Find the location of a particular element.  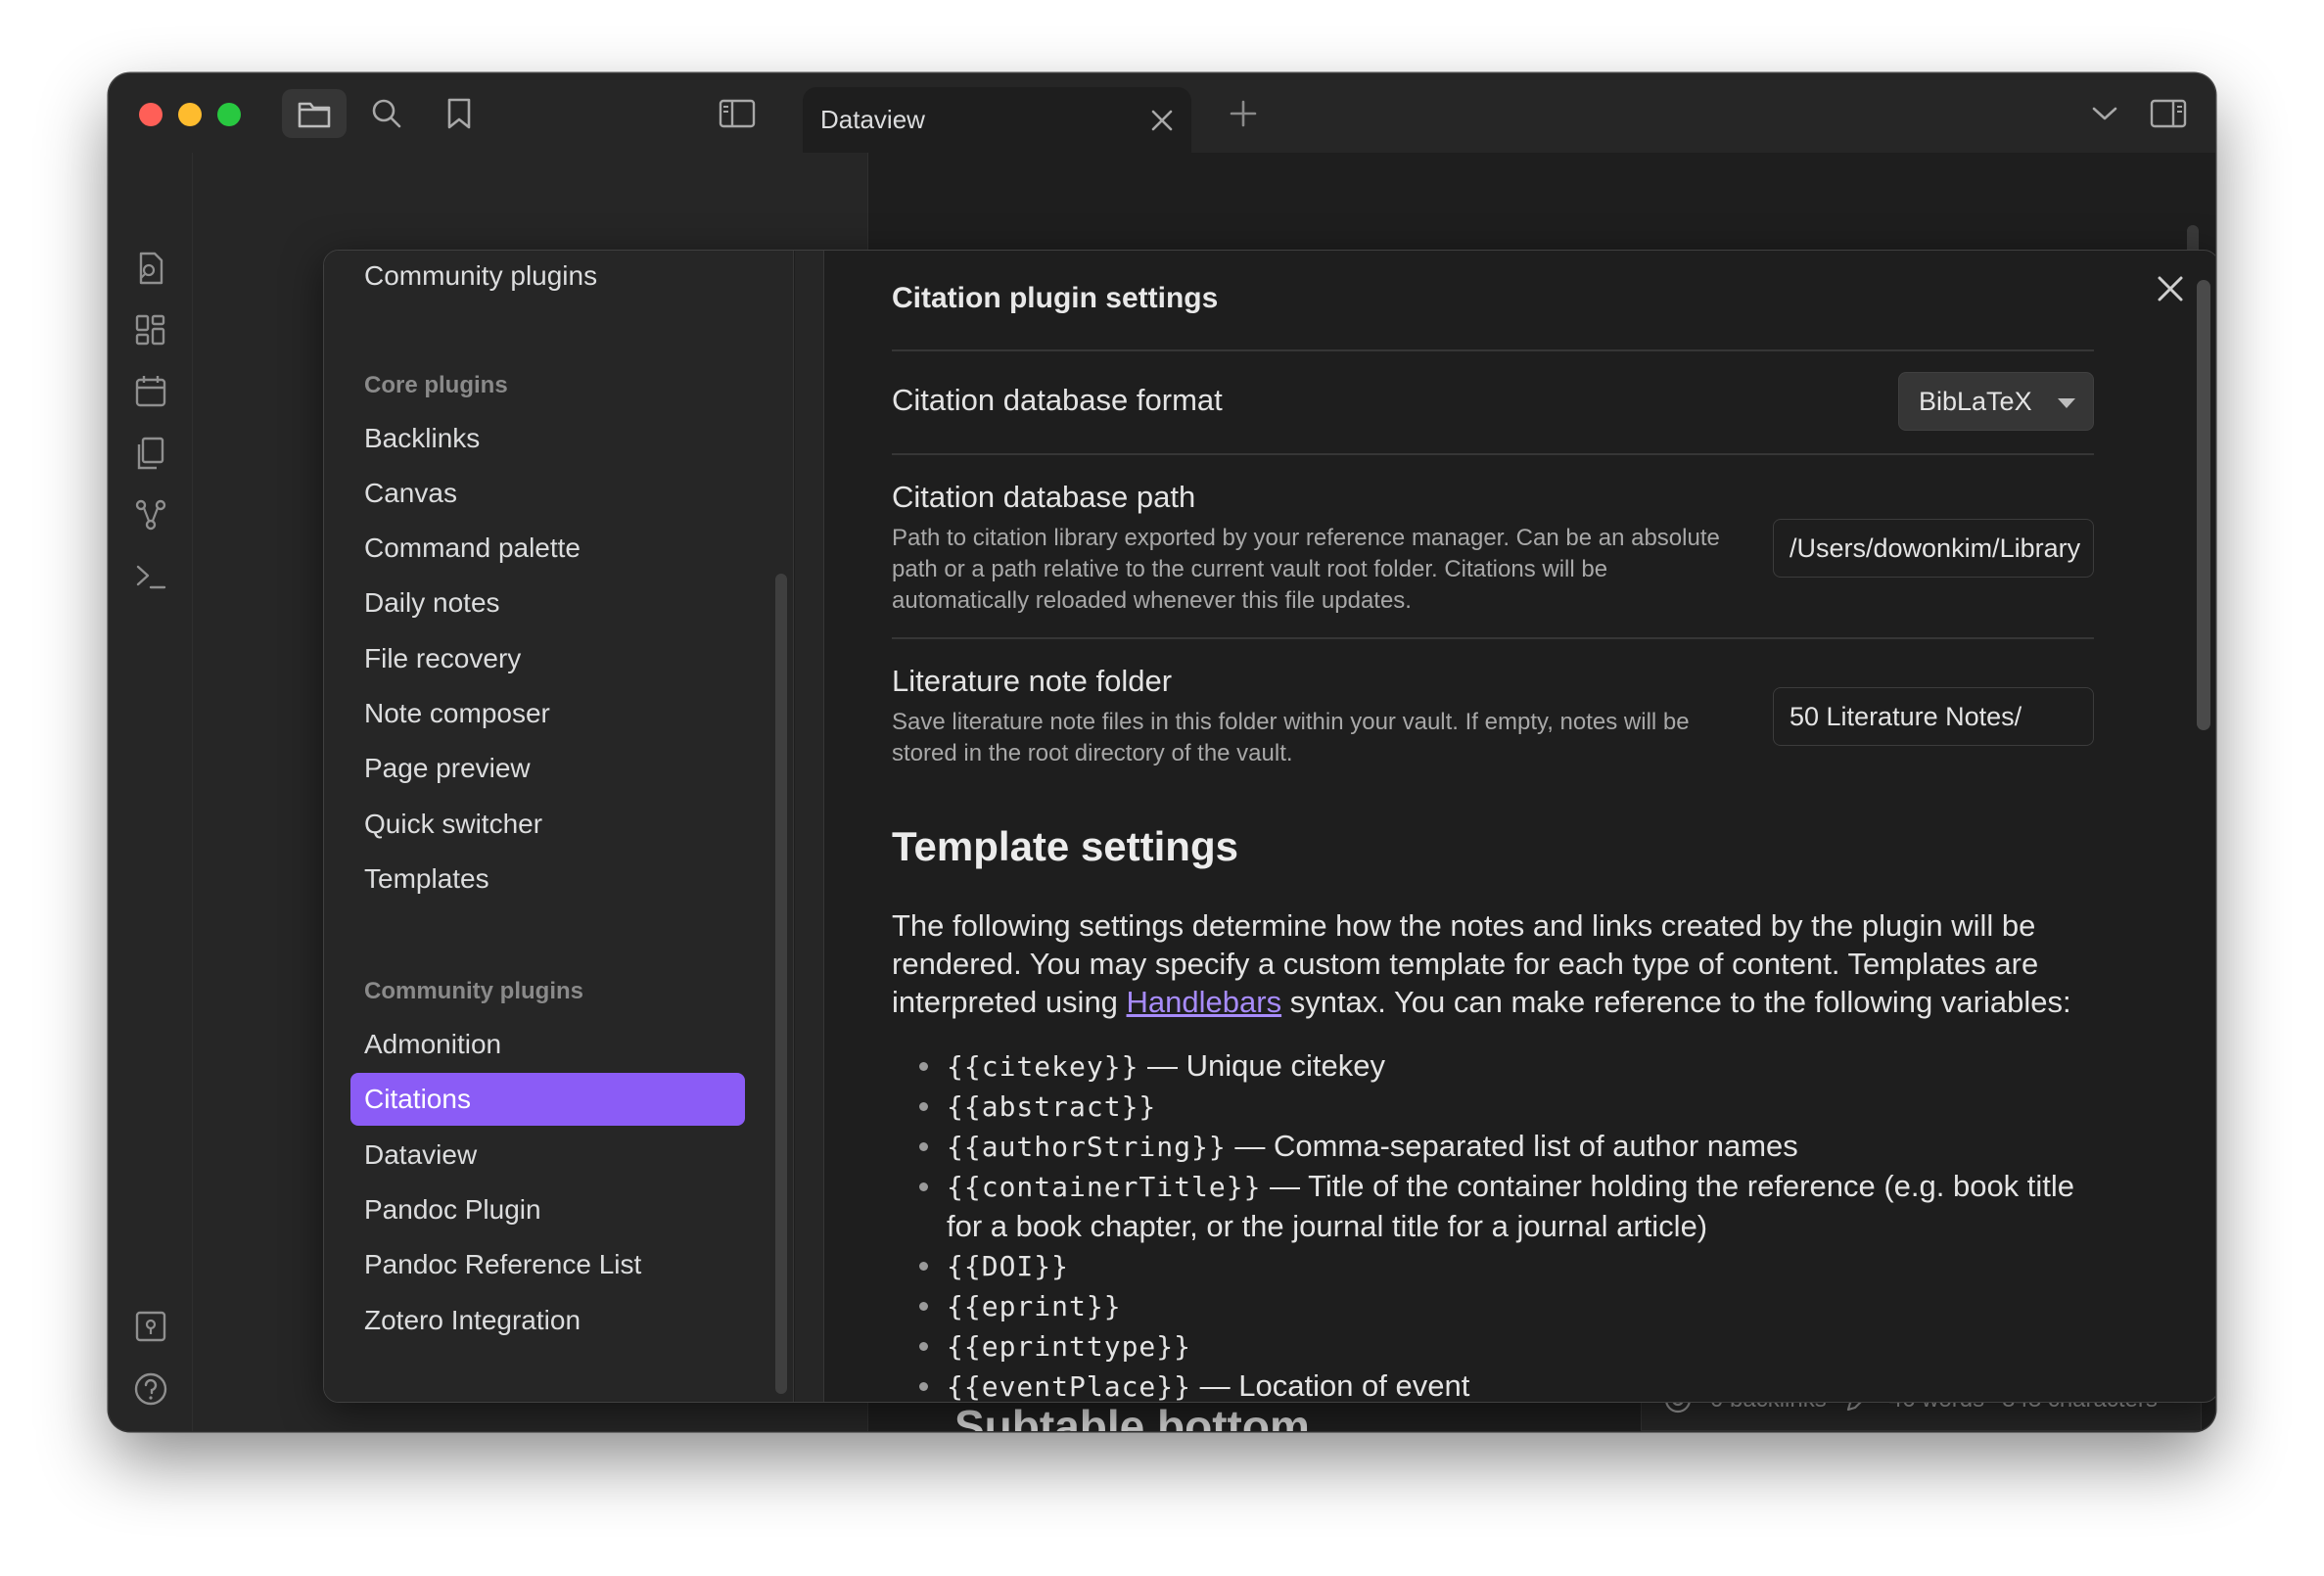

caret-down-icon is located at coordinates (2066, 403).